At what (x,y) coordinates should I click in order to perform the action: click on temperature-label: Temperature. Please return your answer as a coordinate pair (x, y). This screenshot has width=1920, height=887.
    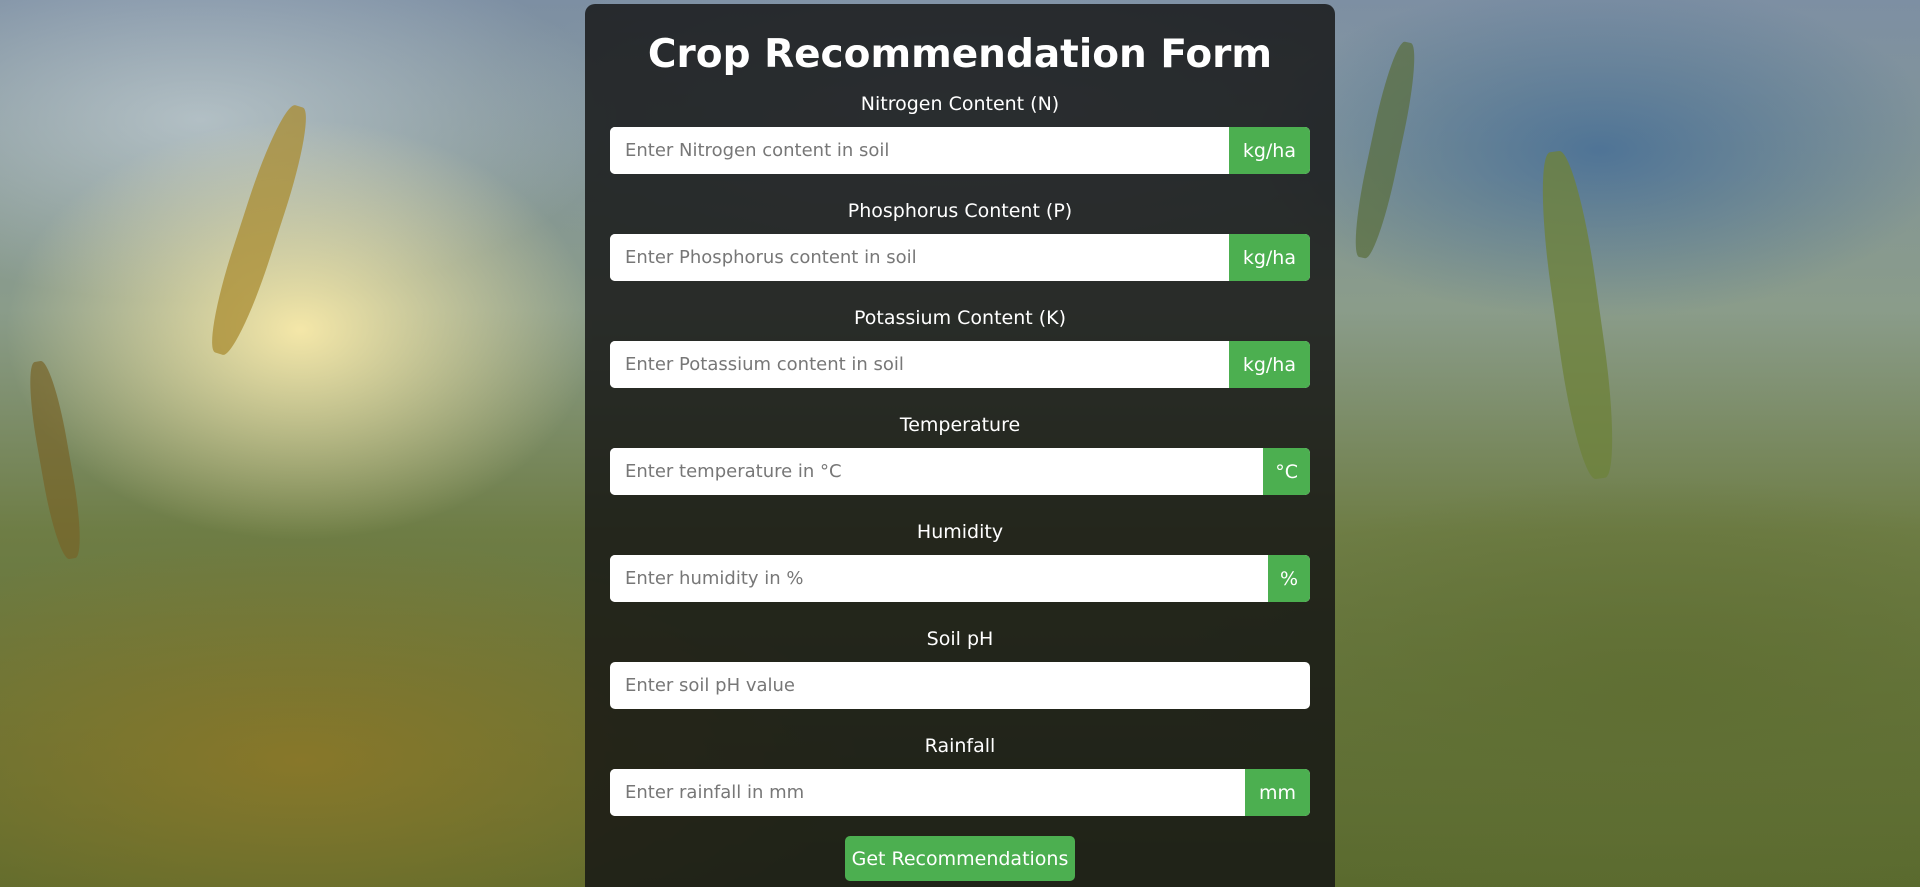
    Looking at the image, I should click on (960, 425).